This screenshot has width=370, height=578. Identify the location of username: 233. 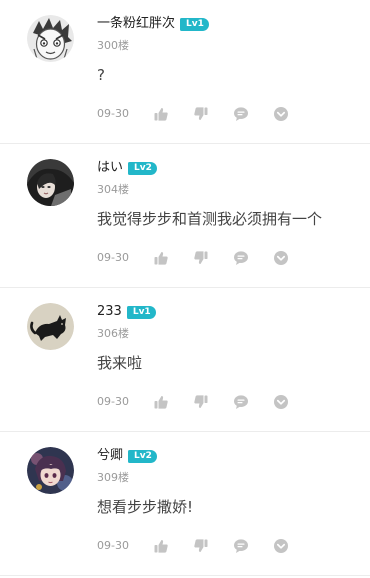
(109, 312).